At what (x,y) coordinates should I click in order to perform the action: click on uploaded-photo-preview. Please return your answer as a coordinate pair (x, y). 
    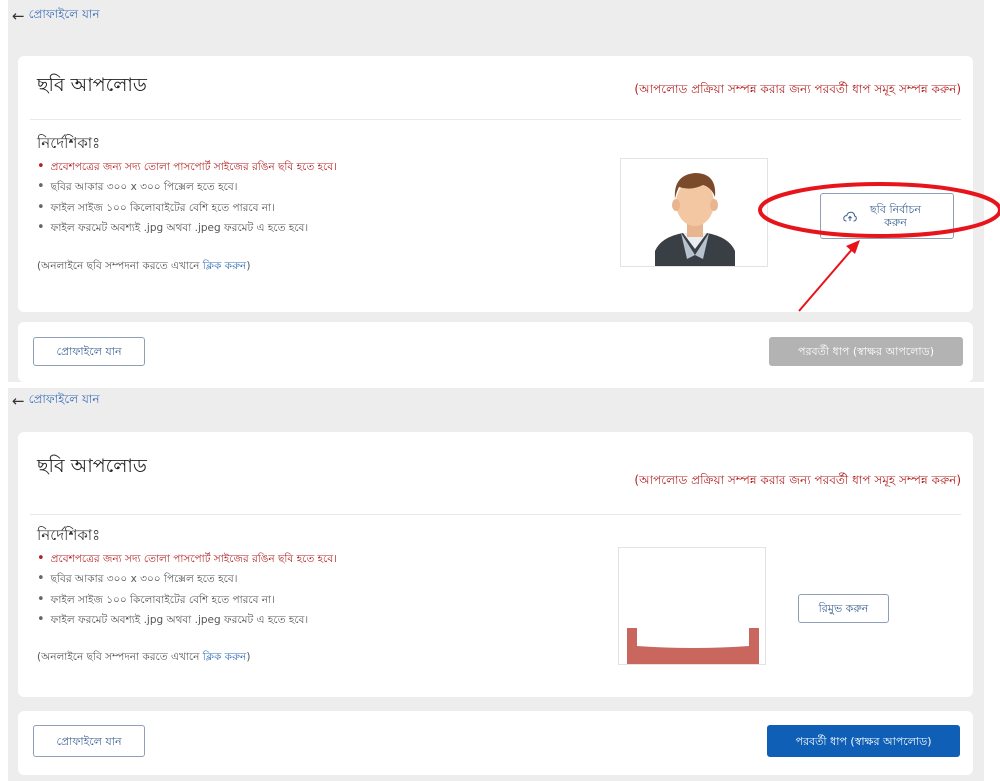
    Looking at the image, I should click on (692, 606).